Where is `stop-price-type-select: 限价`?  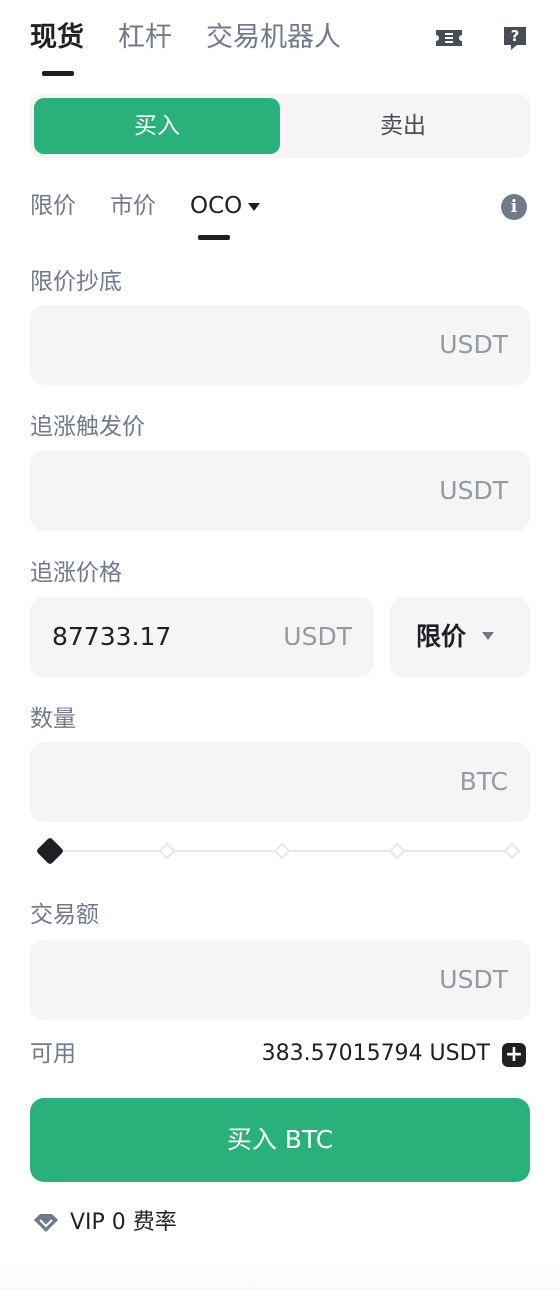 stop-price-type-select: 限价 is located at coordinates (460, 637).